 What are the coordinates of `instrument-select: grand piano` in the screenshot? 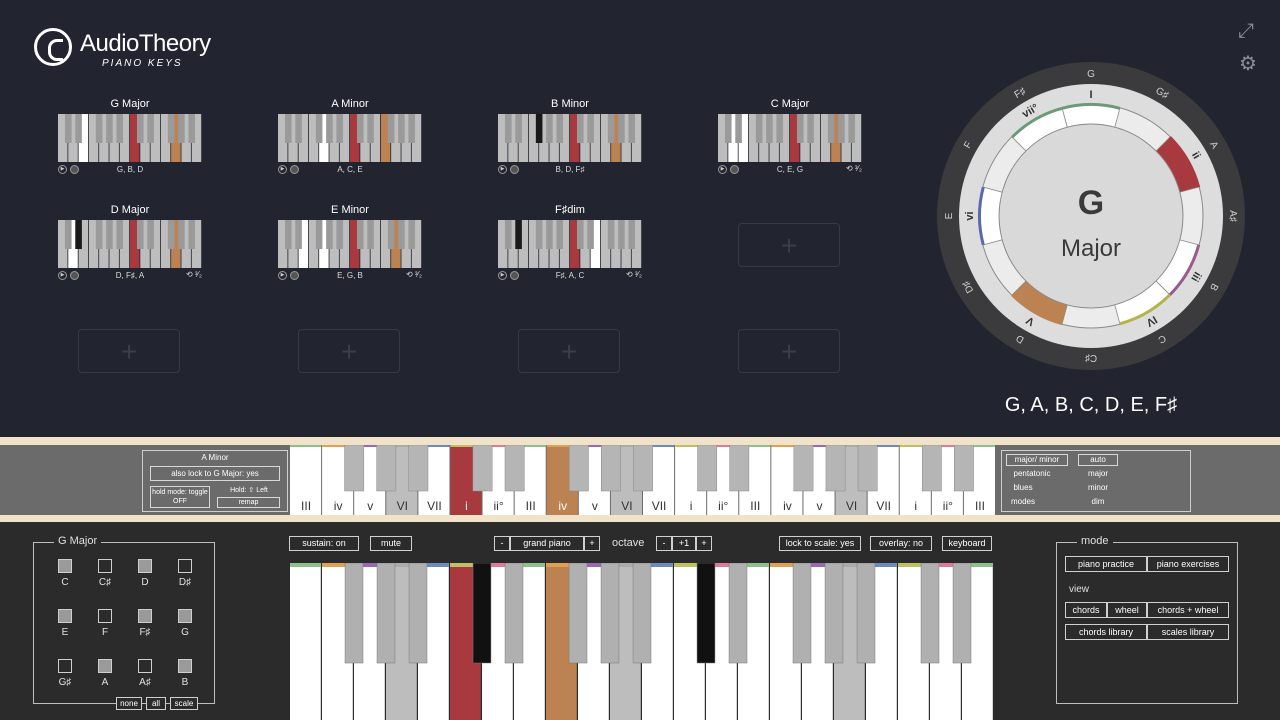 It's located at (547, 543).